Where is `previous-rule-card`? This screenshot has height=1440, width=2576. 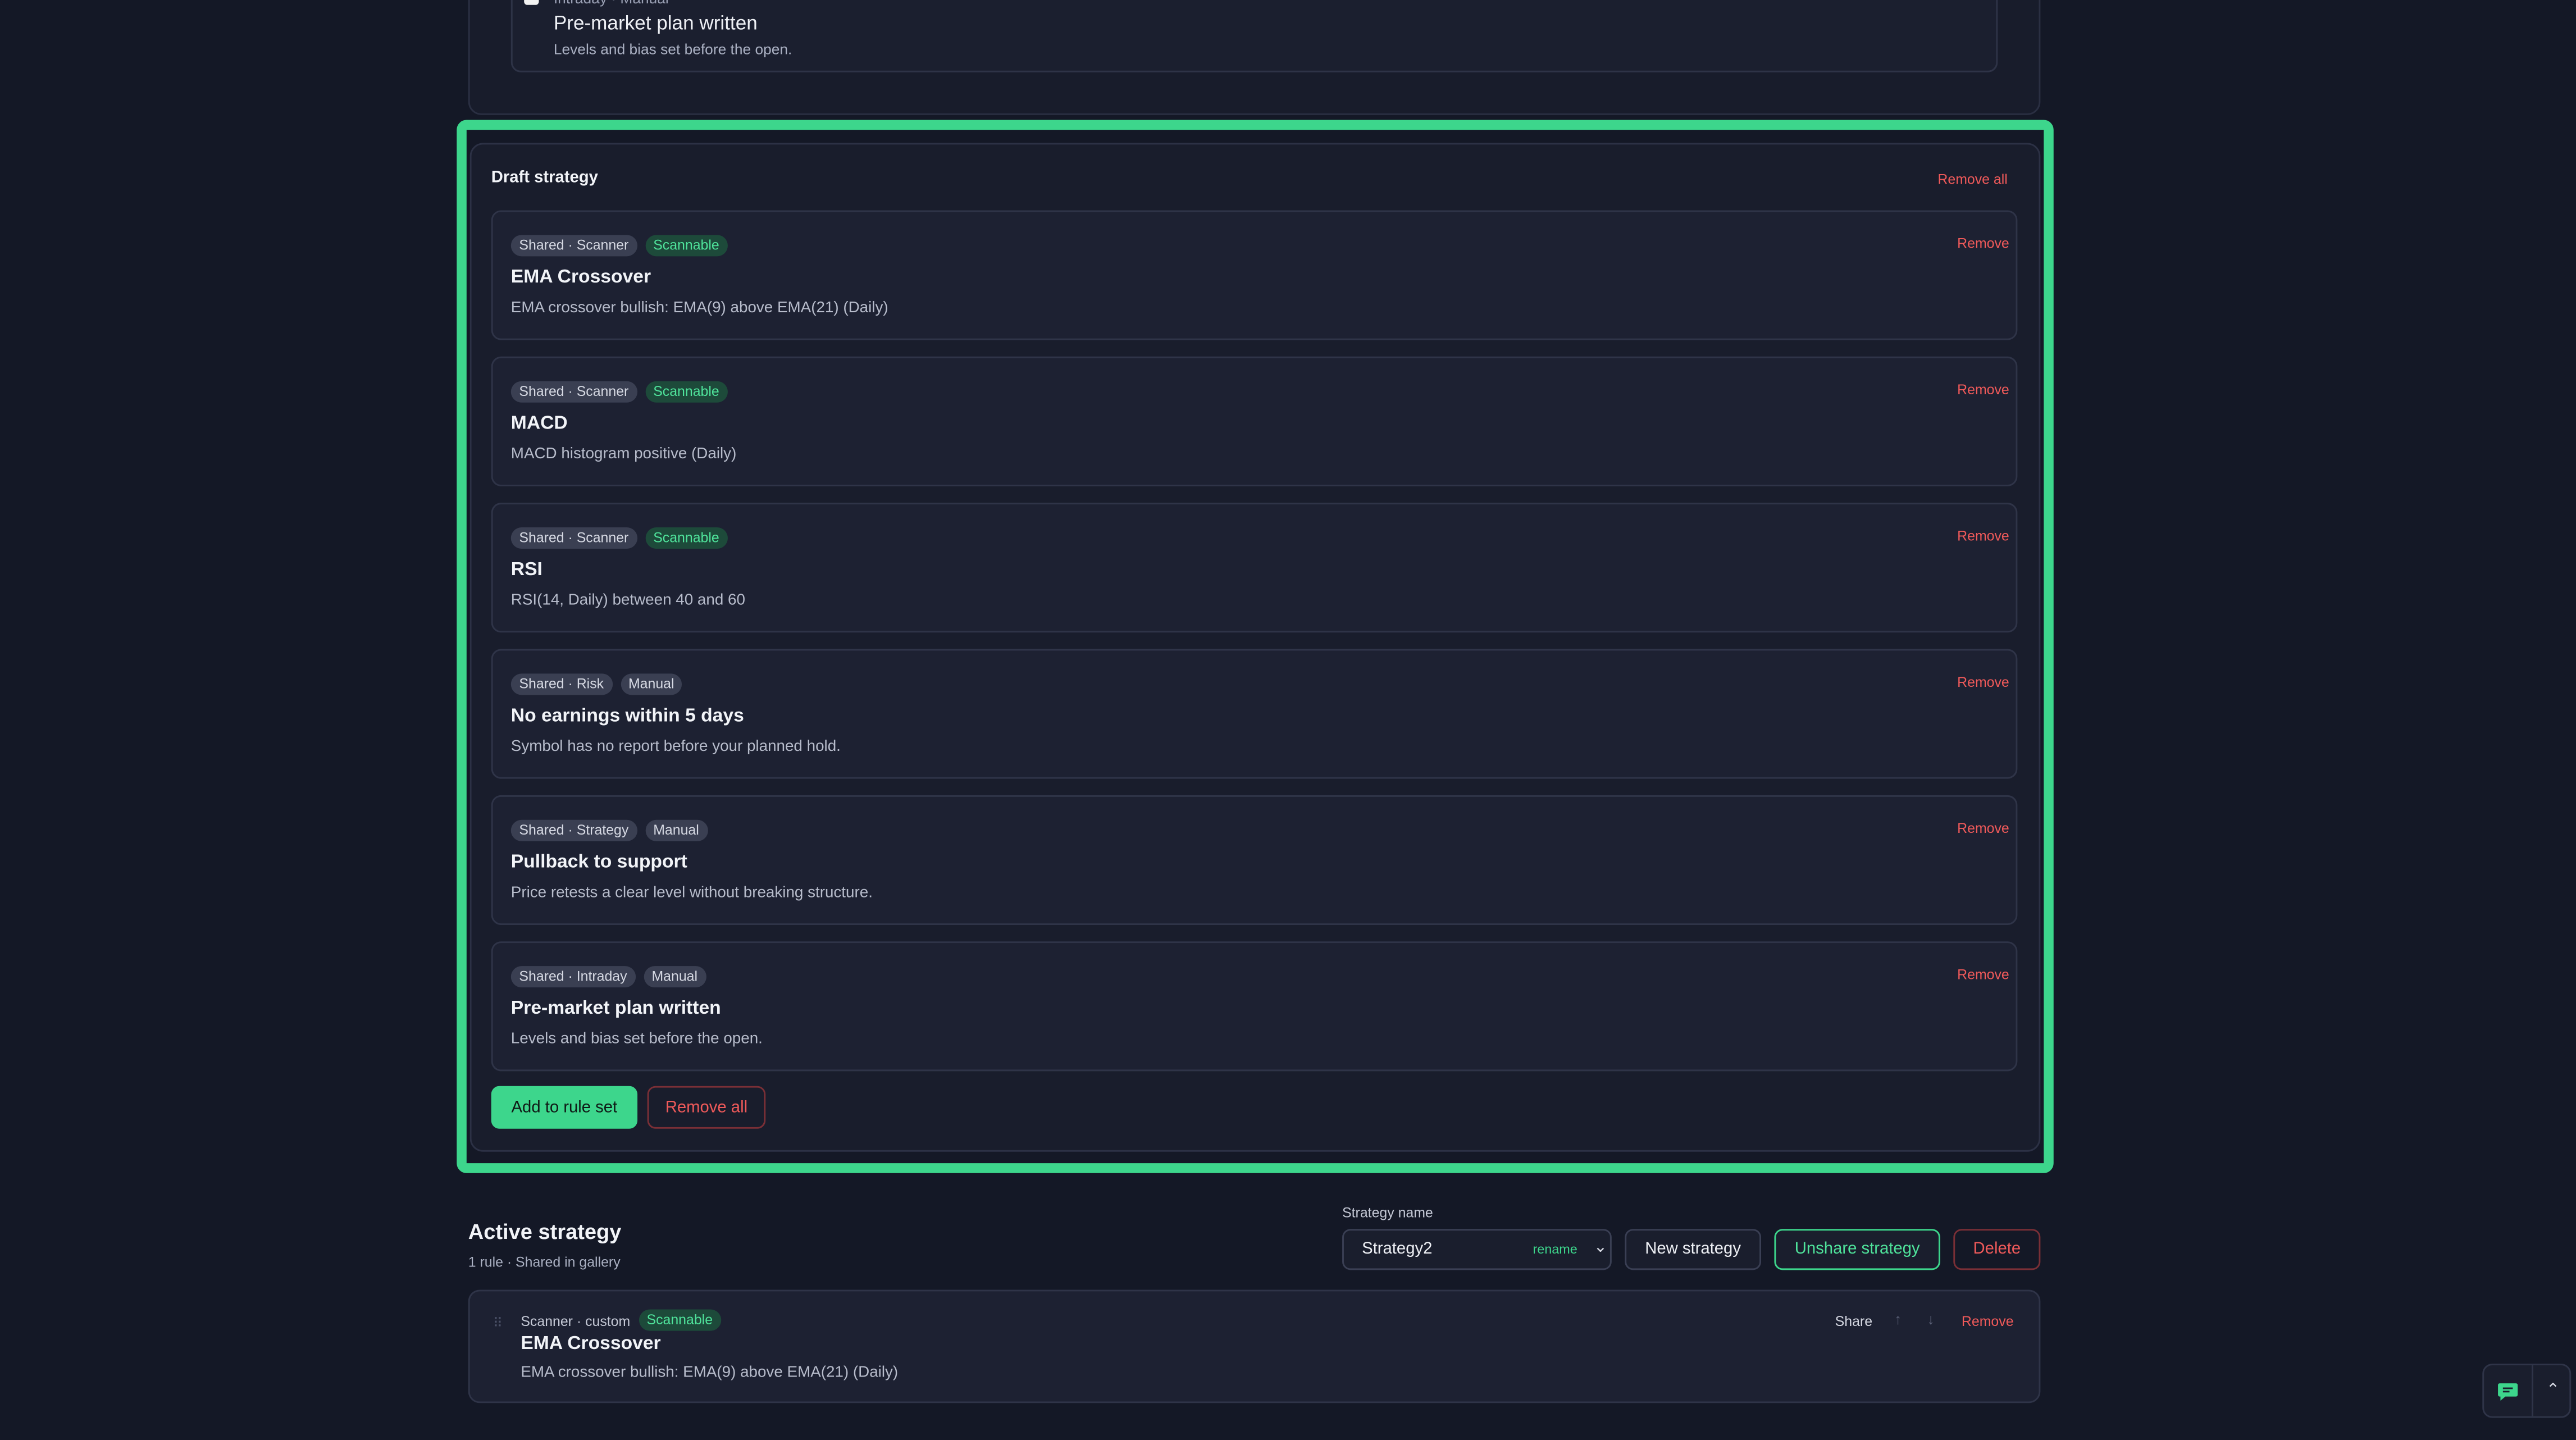
previous-rule-card is located at coordinates (1254, 36).